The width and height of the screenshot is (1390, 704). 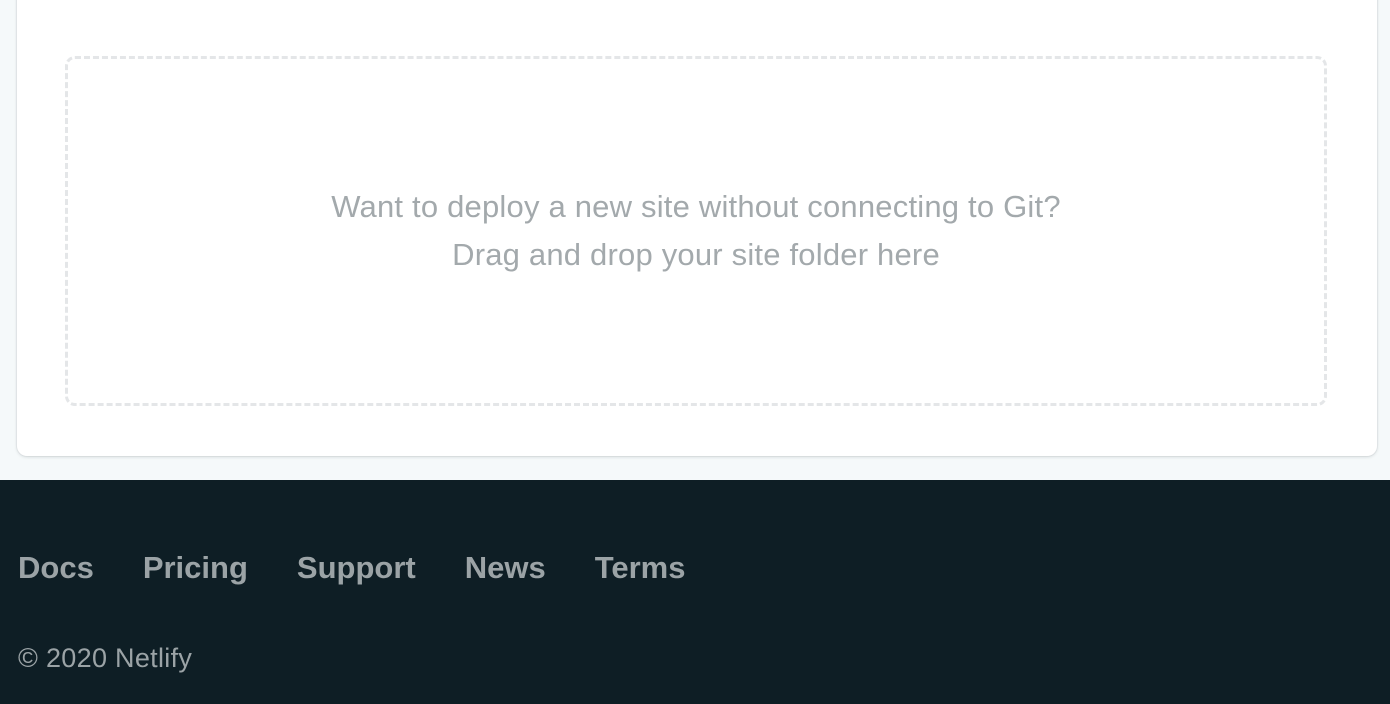 What do you see at coordinates (505, 568) in the screenshot?
I see `footer-link-news: News` at bounding box center [505, 568].